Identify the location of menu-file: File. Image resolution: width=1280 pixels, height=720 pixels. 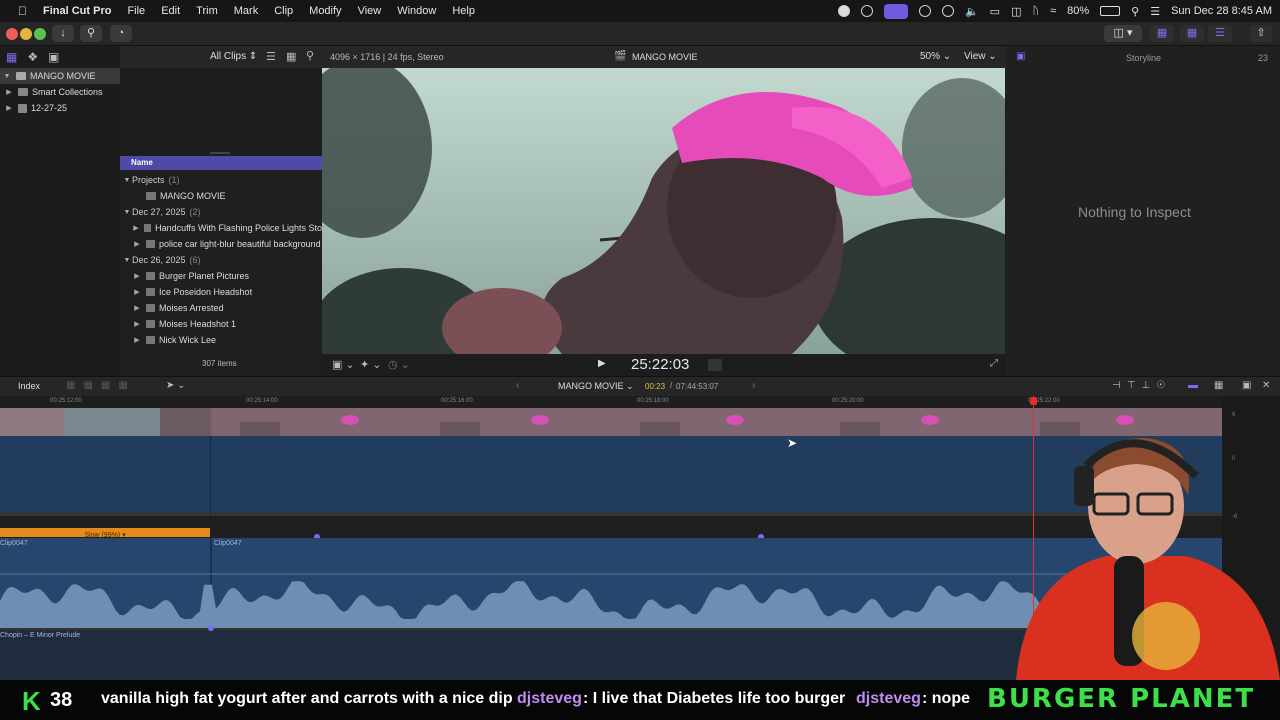
(136, 11).